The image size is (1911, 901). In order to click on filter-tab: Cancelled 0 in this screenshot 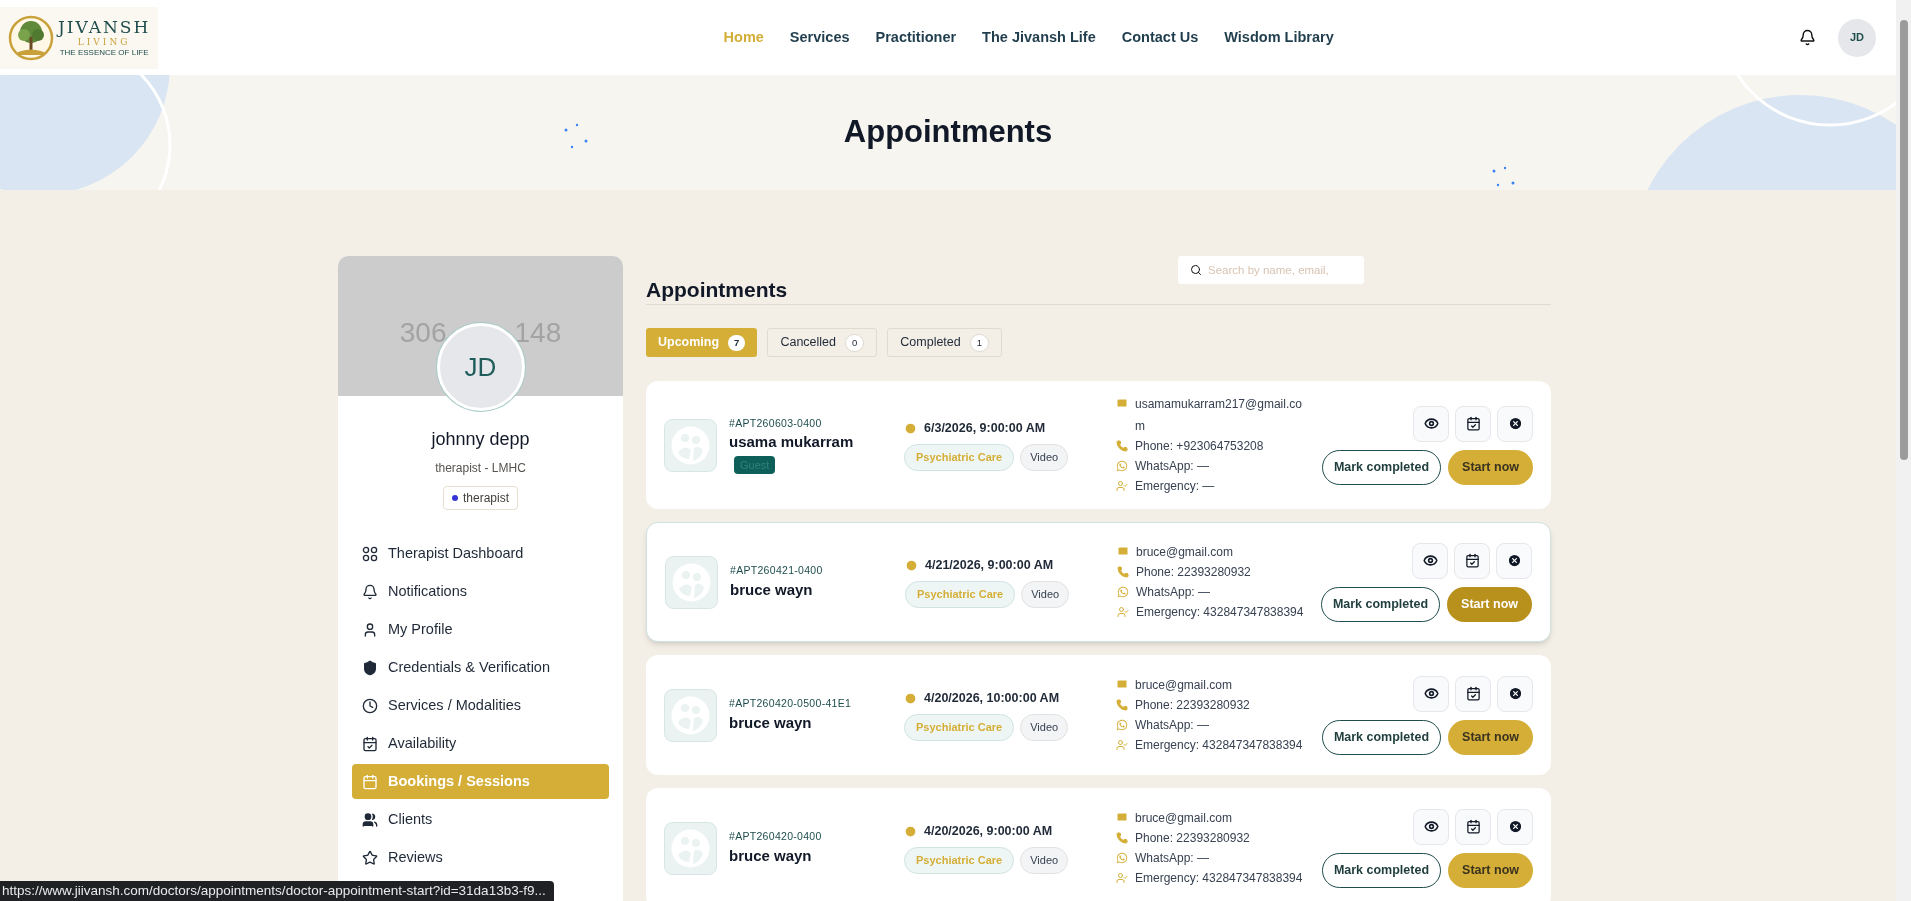, I will do `click(822, 342)`.